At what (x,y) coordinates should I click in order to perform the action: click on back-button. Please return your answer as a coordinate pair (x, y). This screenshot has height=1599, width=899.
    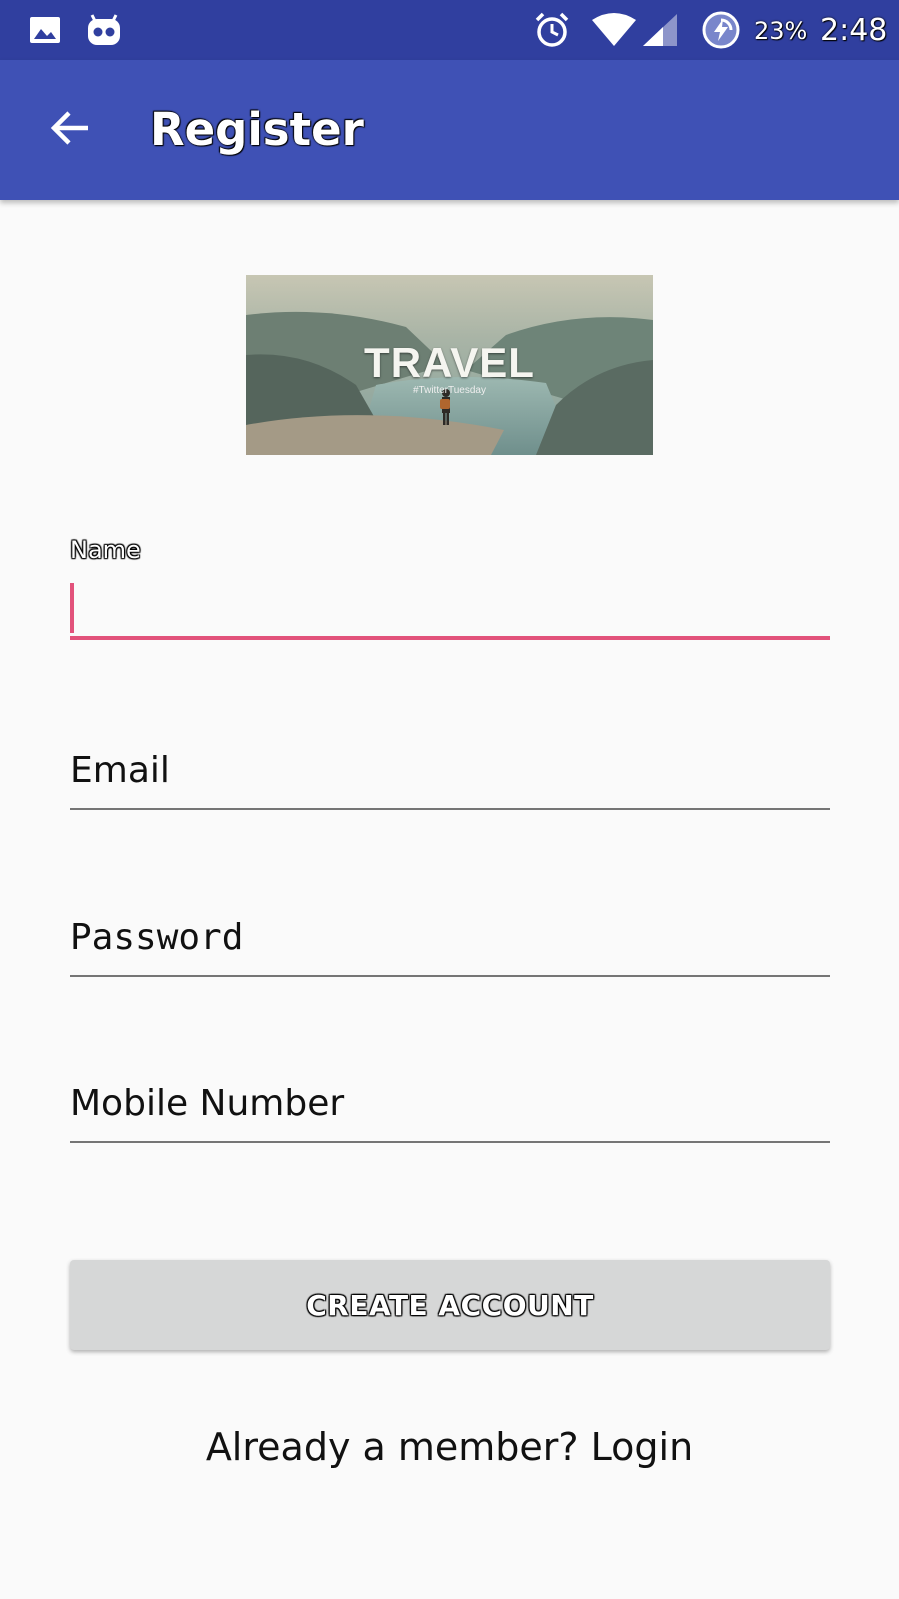
    Looking at the image, I should click on (70, 130).